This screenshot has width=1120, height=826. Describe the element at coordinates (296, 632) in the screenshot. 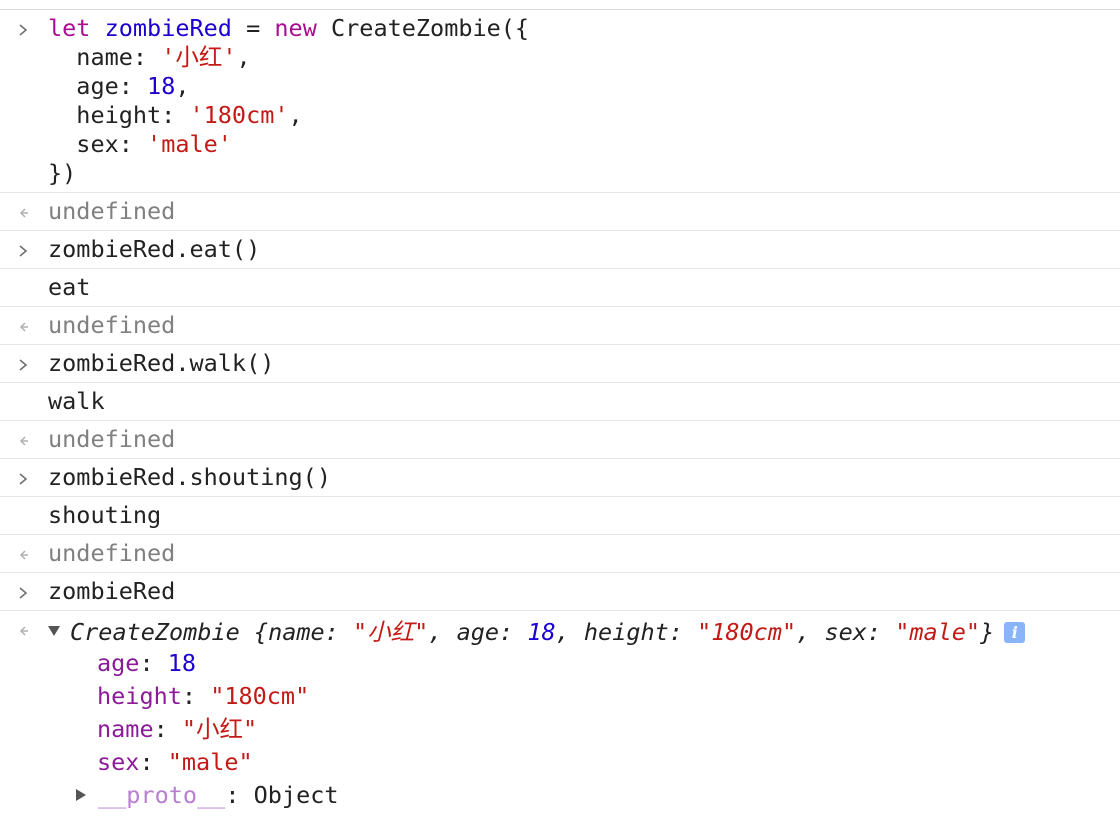

I see `preview-token: name` at that location.